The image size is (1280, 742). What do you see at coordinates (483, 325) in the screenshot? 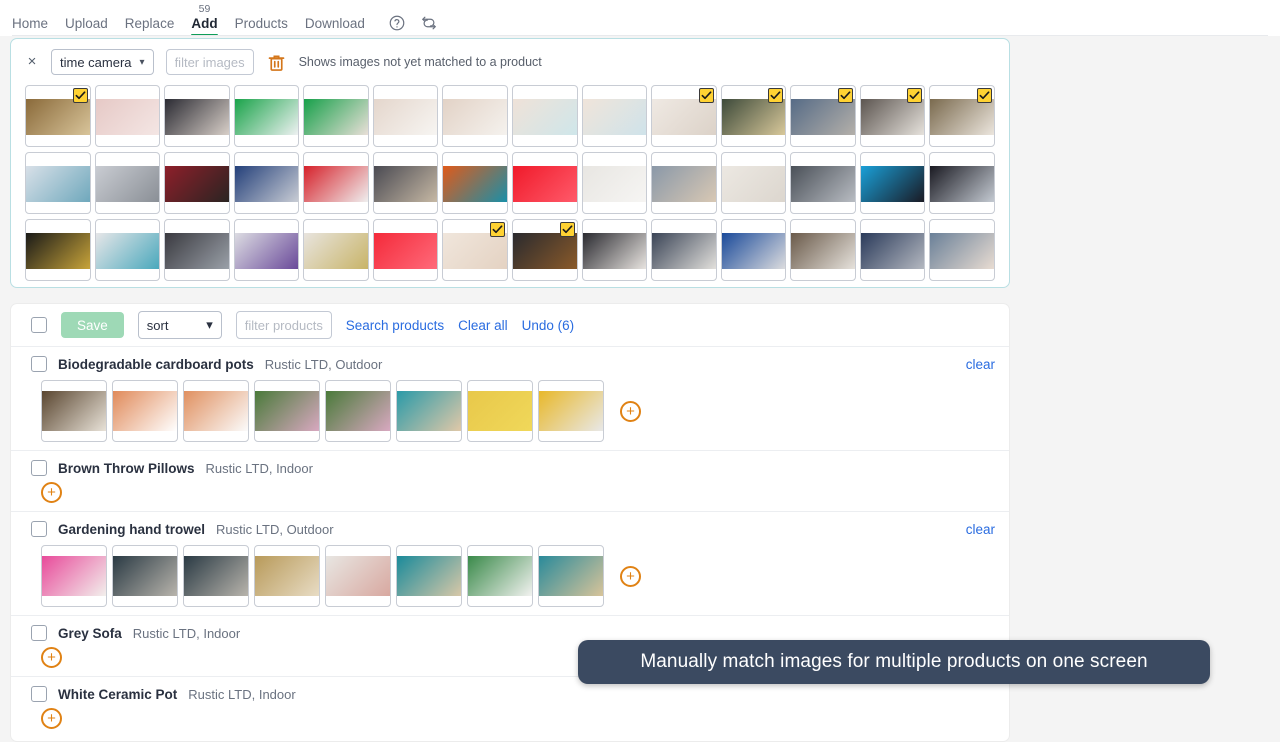
I see `clear-all-link: Clear all` at bounding box center [483, 325].